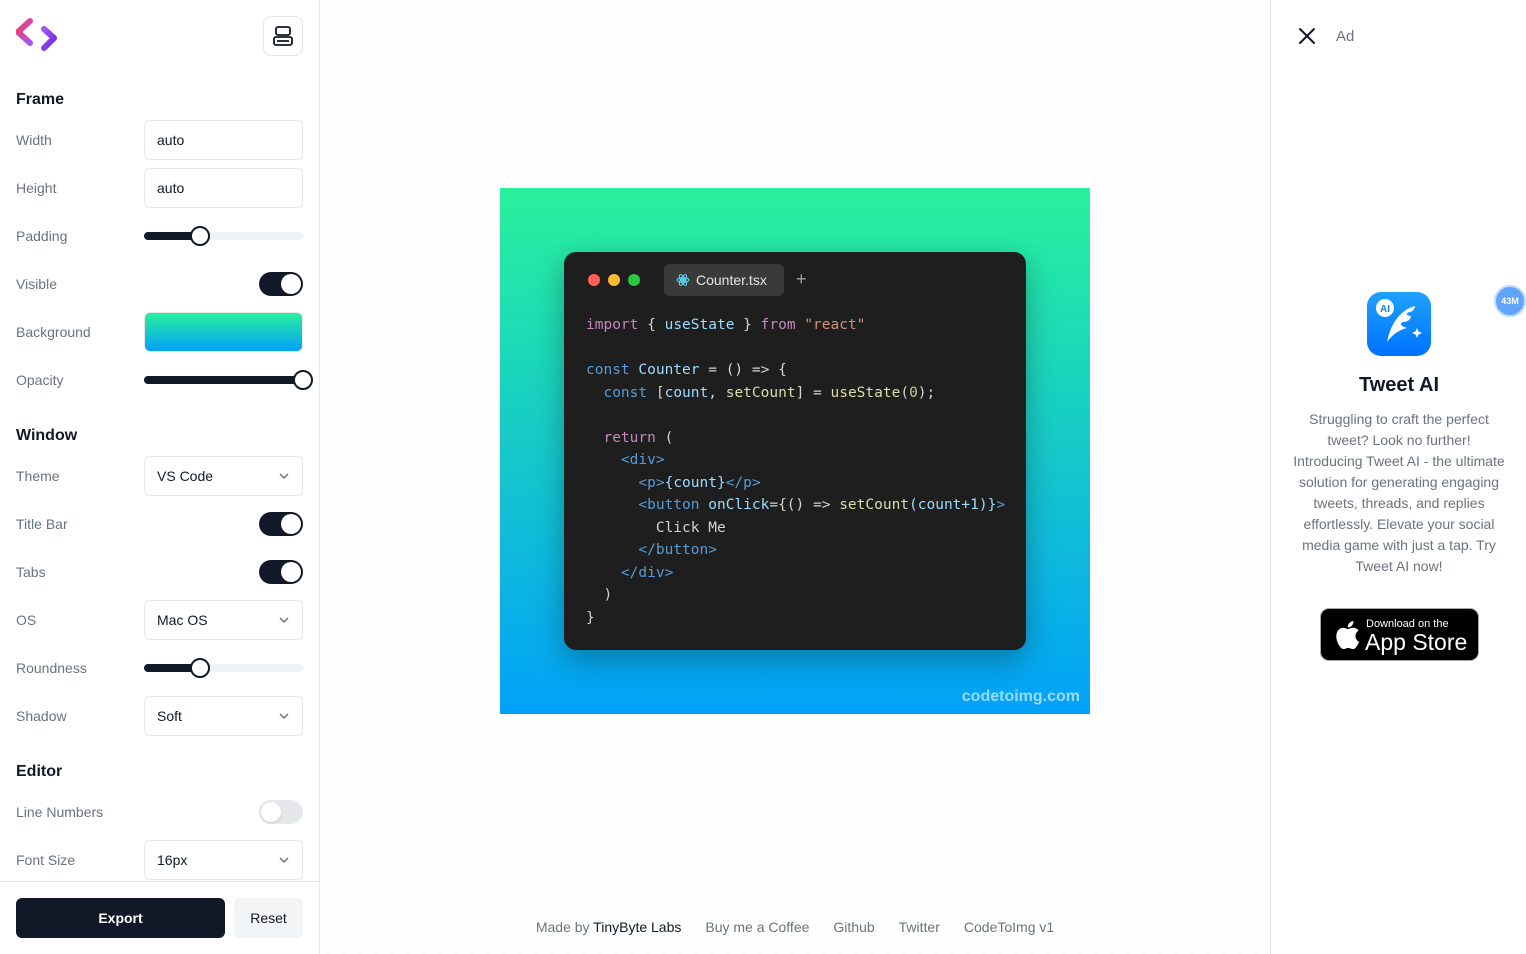  Describe the element at coordinates (42, 524) in the screenshot. I see `title-bar-label: Title Bar` at that location.